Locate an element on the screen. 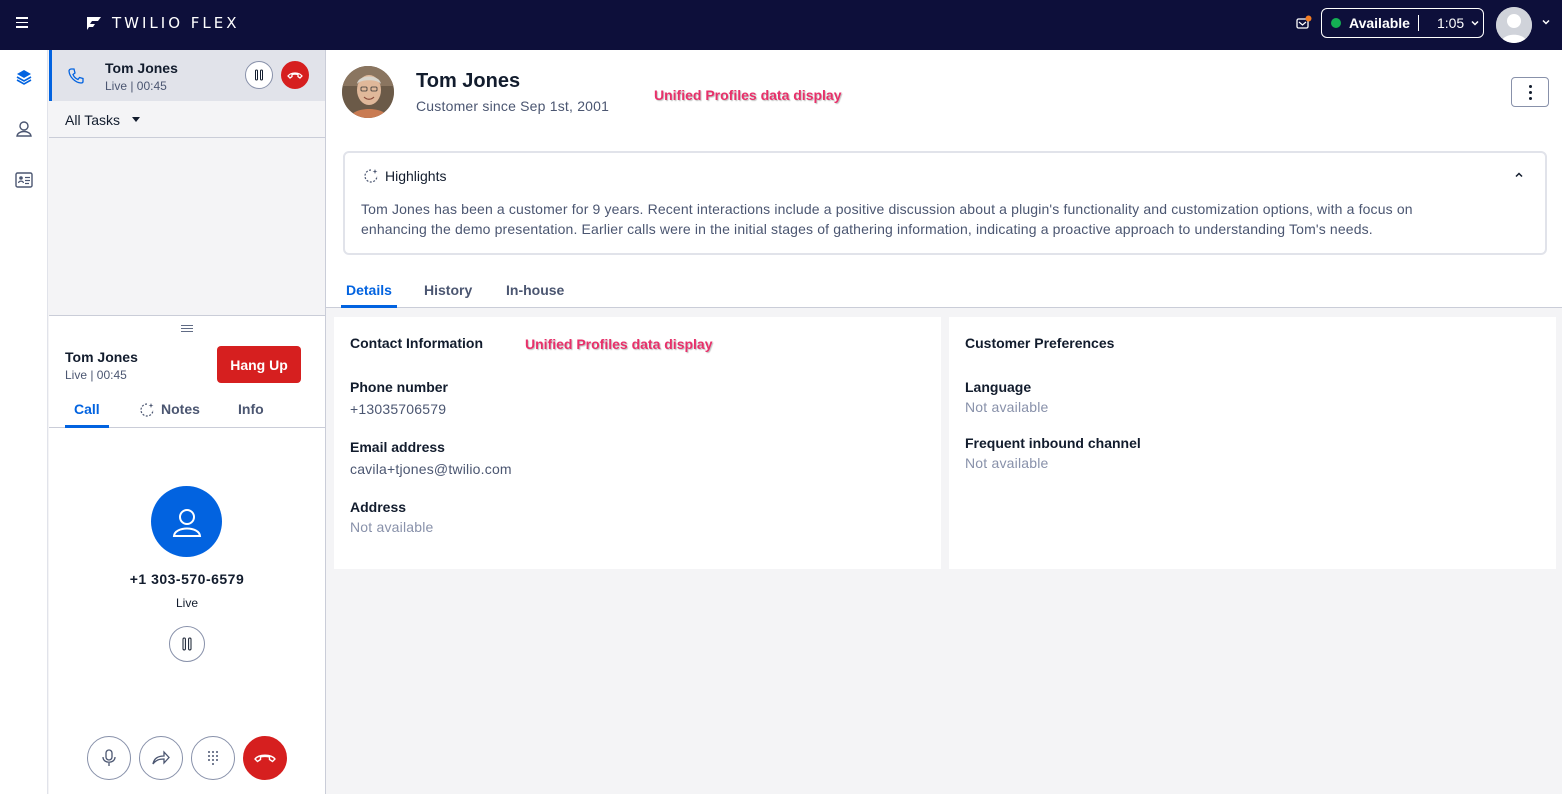 Image resolution: width=1562 pixels, height=794 pixels. tab-info: Info is located at coordinates (251, 409).